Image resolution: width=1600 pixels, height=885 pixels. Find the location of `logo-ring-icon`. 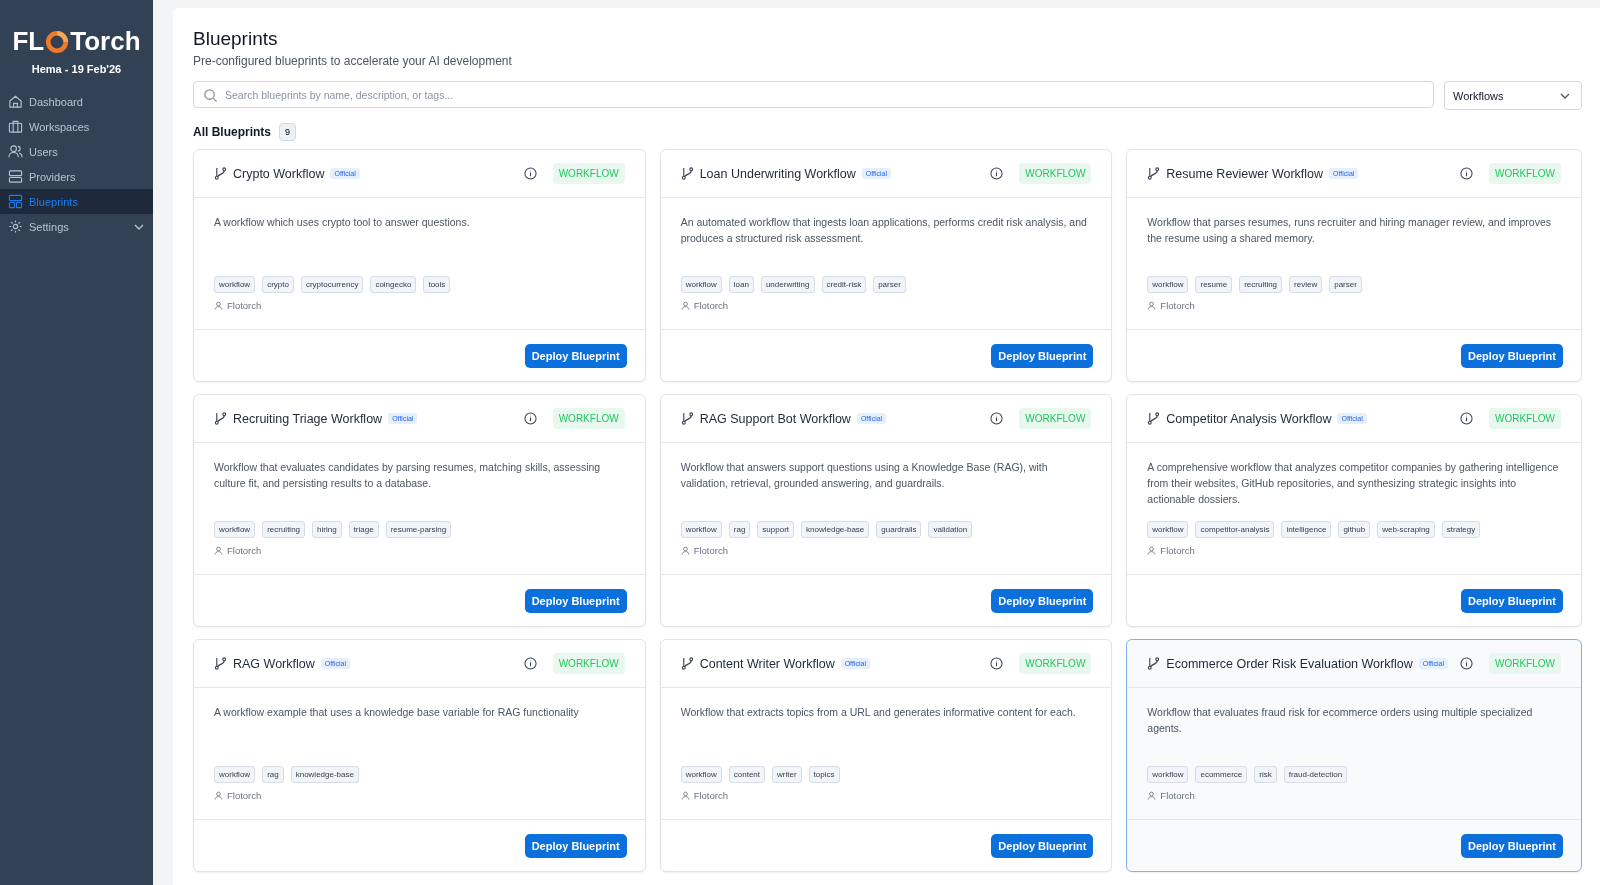

logo-ring-icon is located at coordinates (57, 41).